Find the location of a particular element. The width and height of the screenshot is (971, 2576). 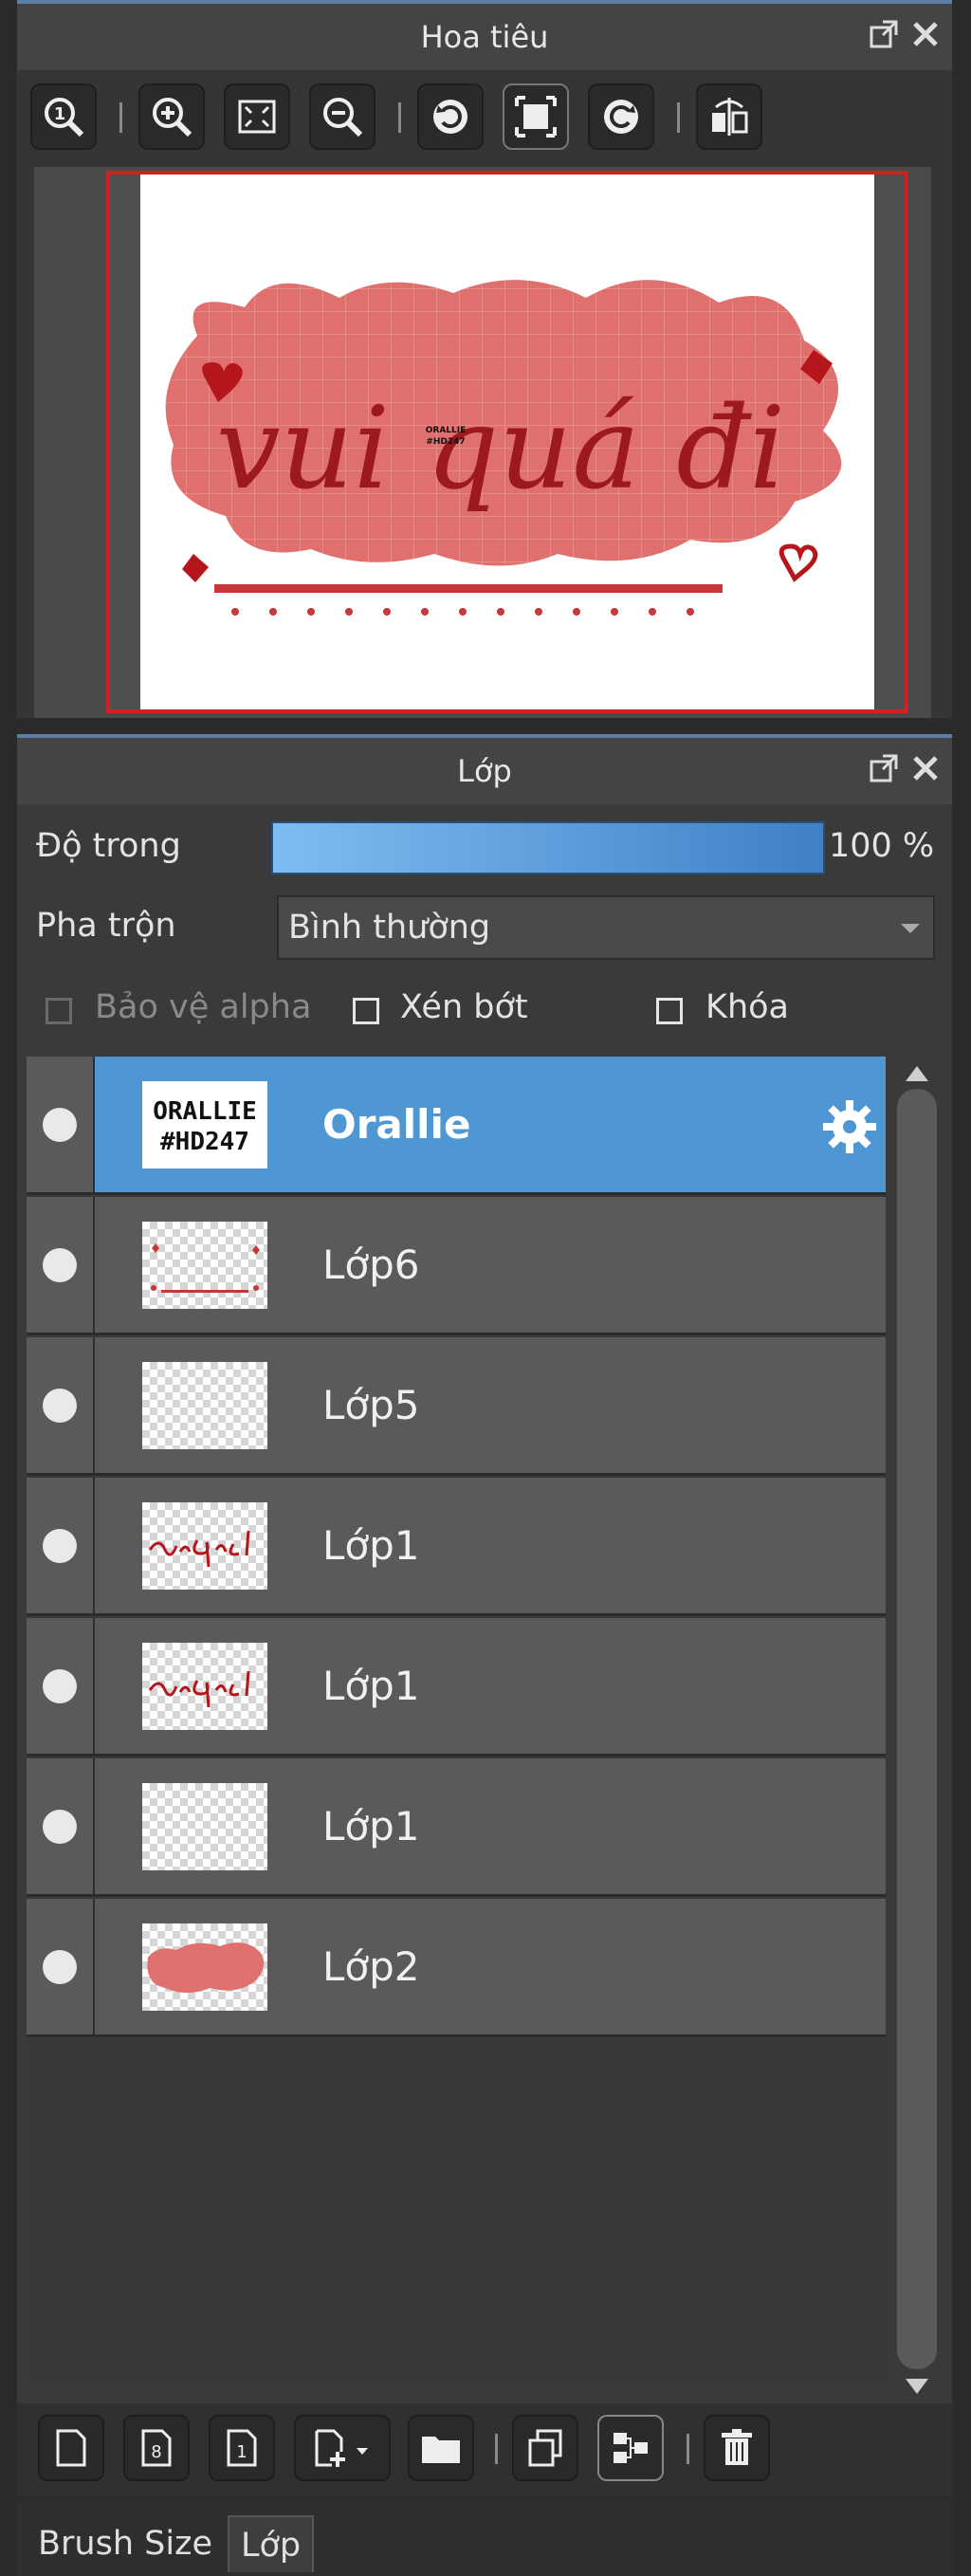

layer-list-scrollbar is located at coordinates (917, 1730).